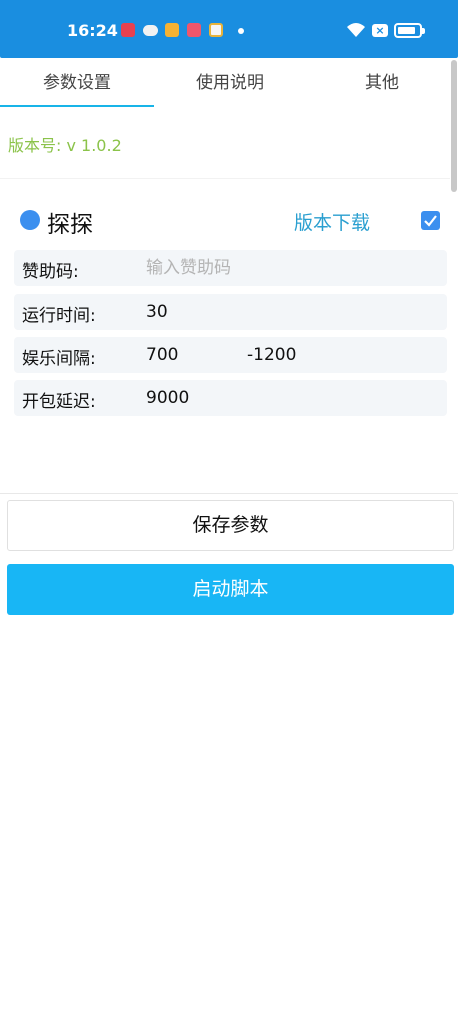 Image resolution: width=458 pixels, height=1020 pixels. What do you see at coordinates (356, 30) in the screenshot?
I see `wifi-icon` at bounding box center [356, 30].